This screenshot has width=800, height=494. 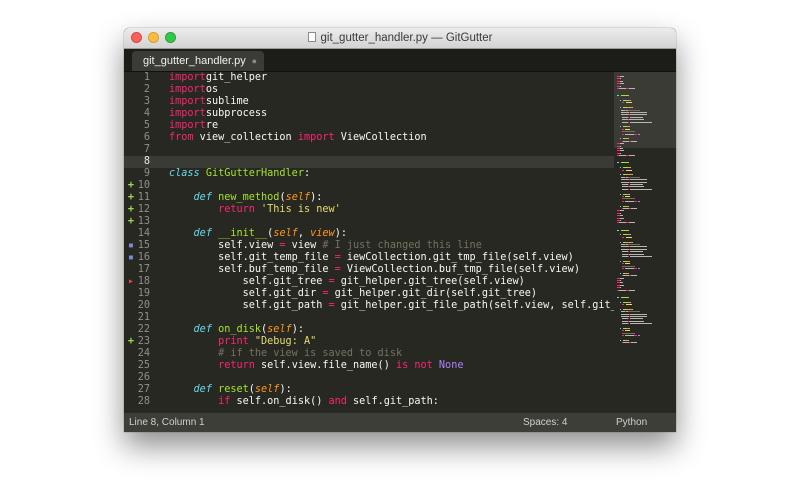 What do you see at coordinates (400, 174) in the screenshot?
I see `code-line: 9 class GitGutterHandler:` at bounding box center [400, 174].